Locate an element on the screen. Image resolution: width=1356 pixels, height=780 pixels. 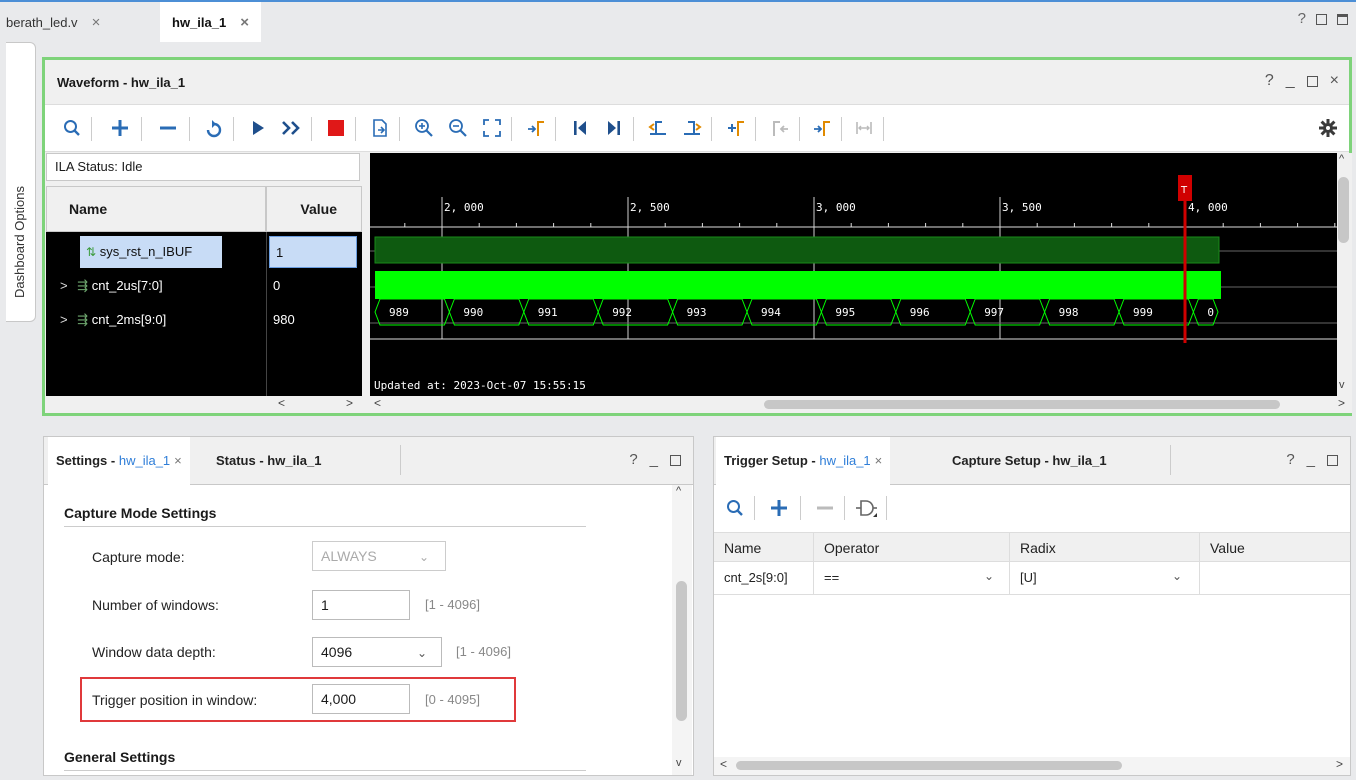
add-marker-icon is located at coordinates (736, 128).